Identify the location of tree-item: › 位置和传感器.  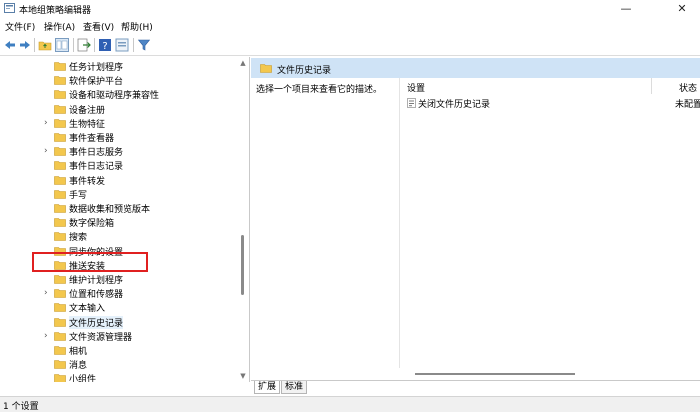
(118, 293).